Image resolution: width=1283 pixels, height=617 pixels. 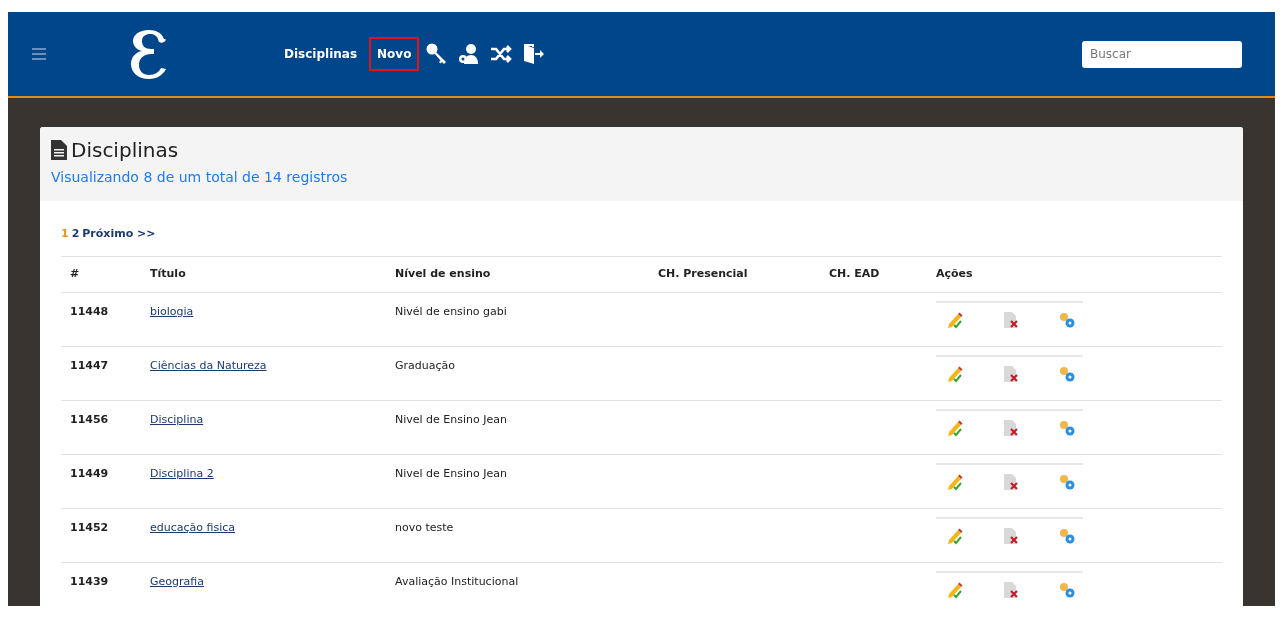 I want to click on page-title: Disciplinas, so click(x=125, y=150).